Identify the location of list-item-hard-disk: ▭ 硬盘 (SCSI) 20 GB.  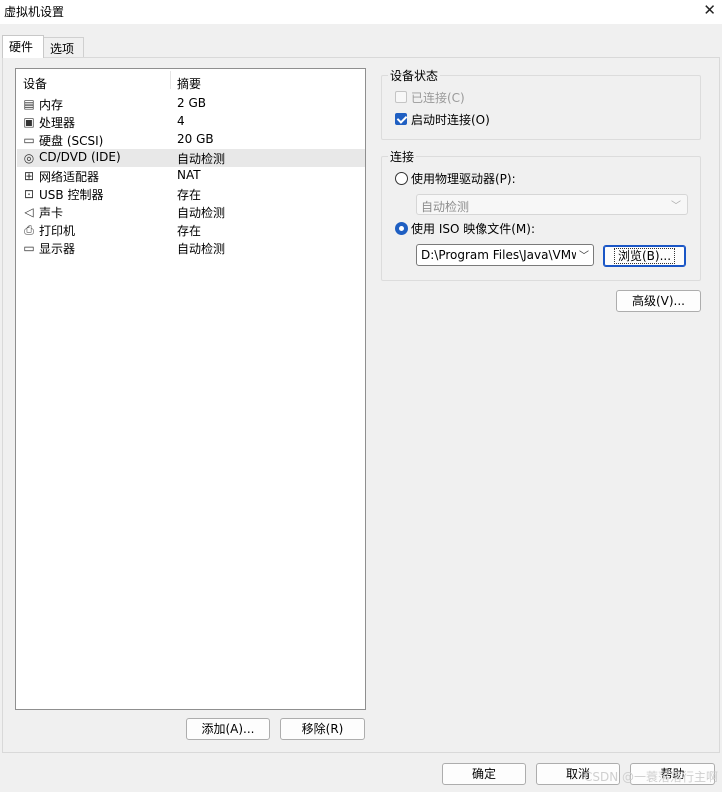
(191, 140).